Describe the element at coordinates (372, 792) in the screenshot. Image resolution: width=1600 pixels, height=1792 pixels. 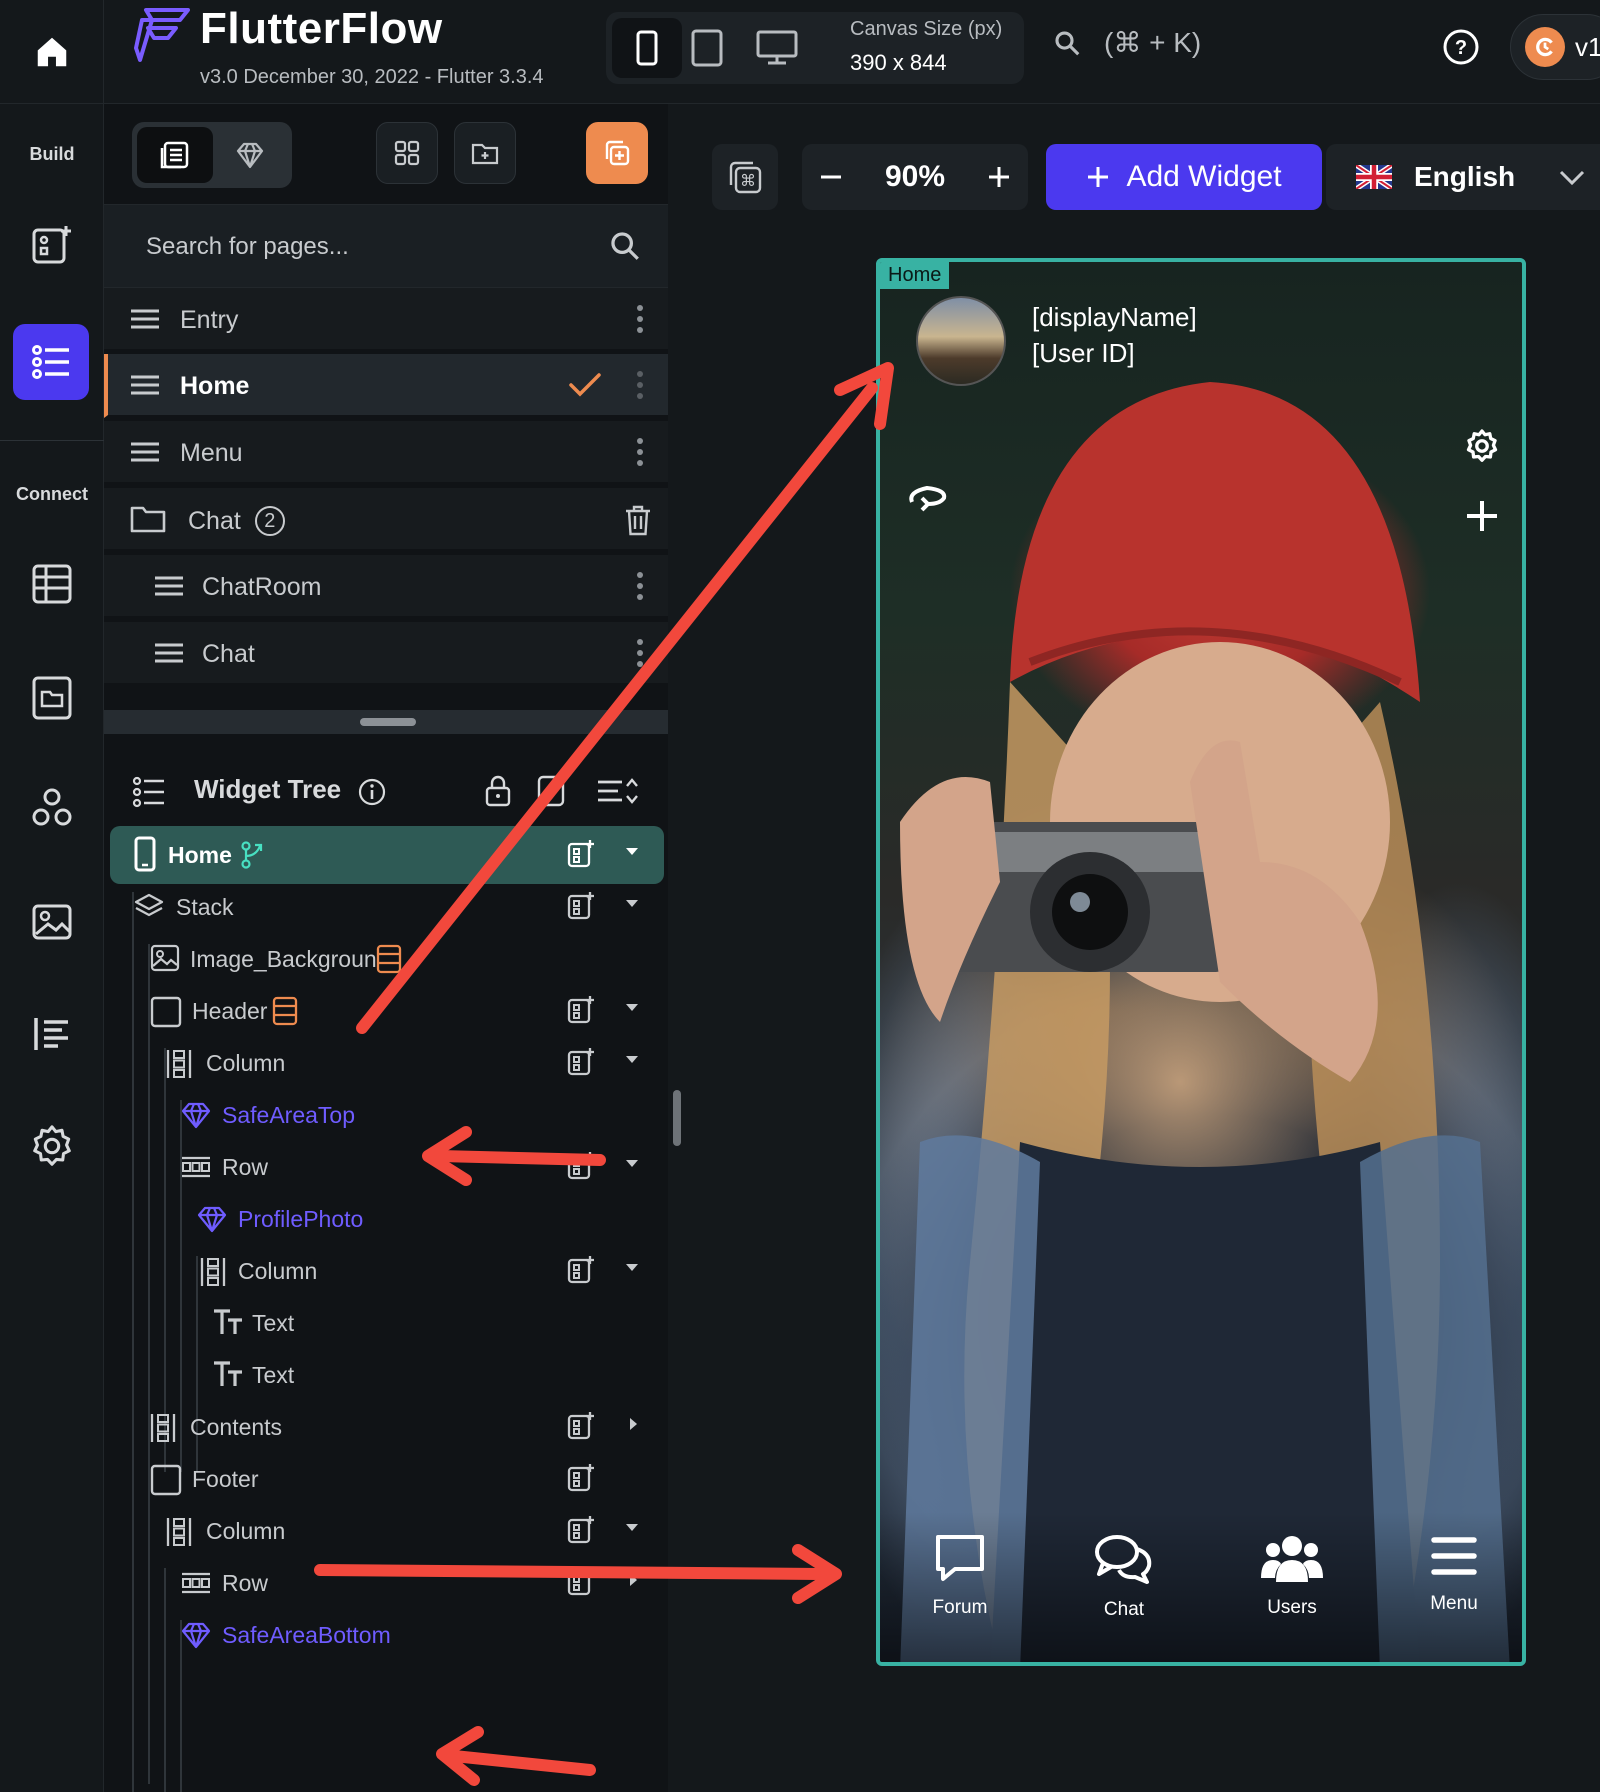
I see `info-icon` at that location.